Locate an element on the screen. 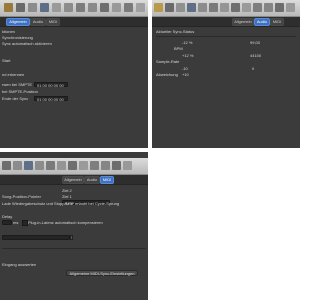 This screenshot has height=300, width=320. start-label: Start is located at coordinates (6, 60).